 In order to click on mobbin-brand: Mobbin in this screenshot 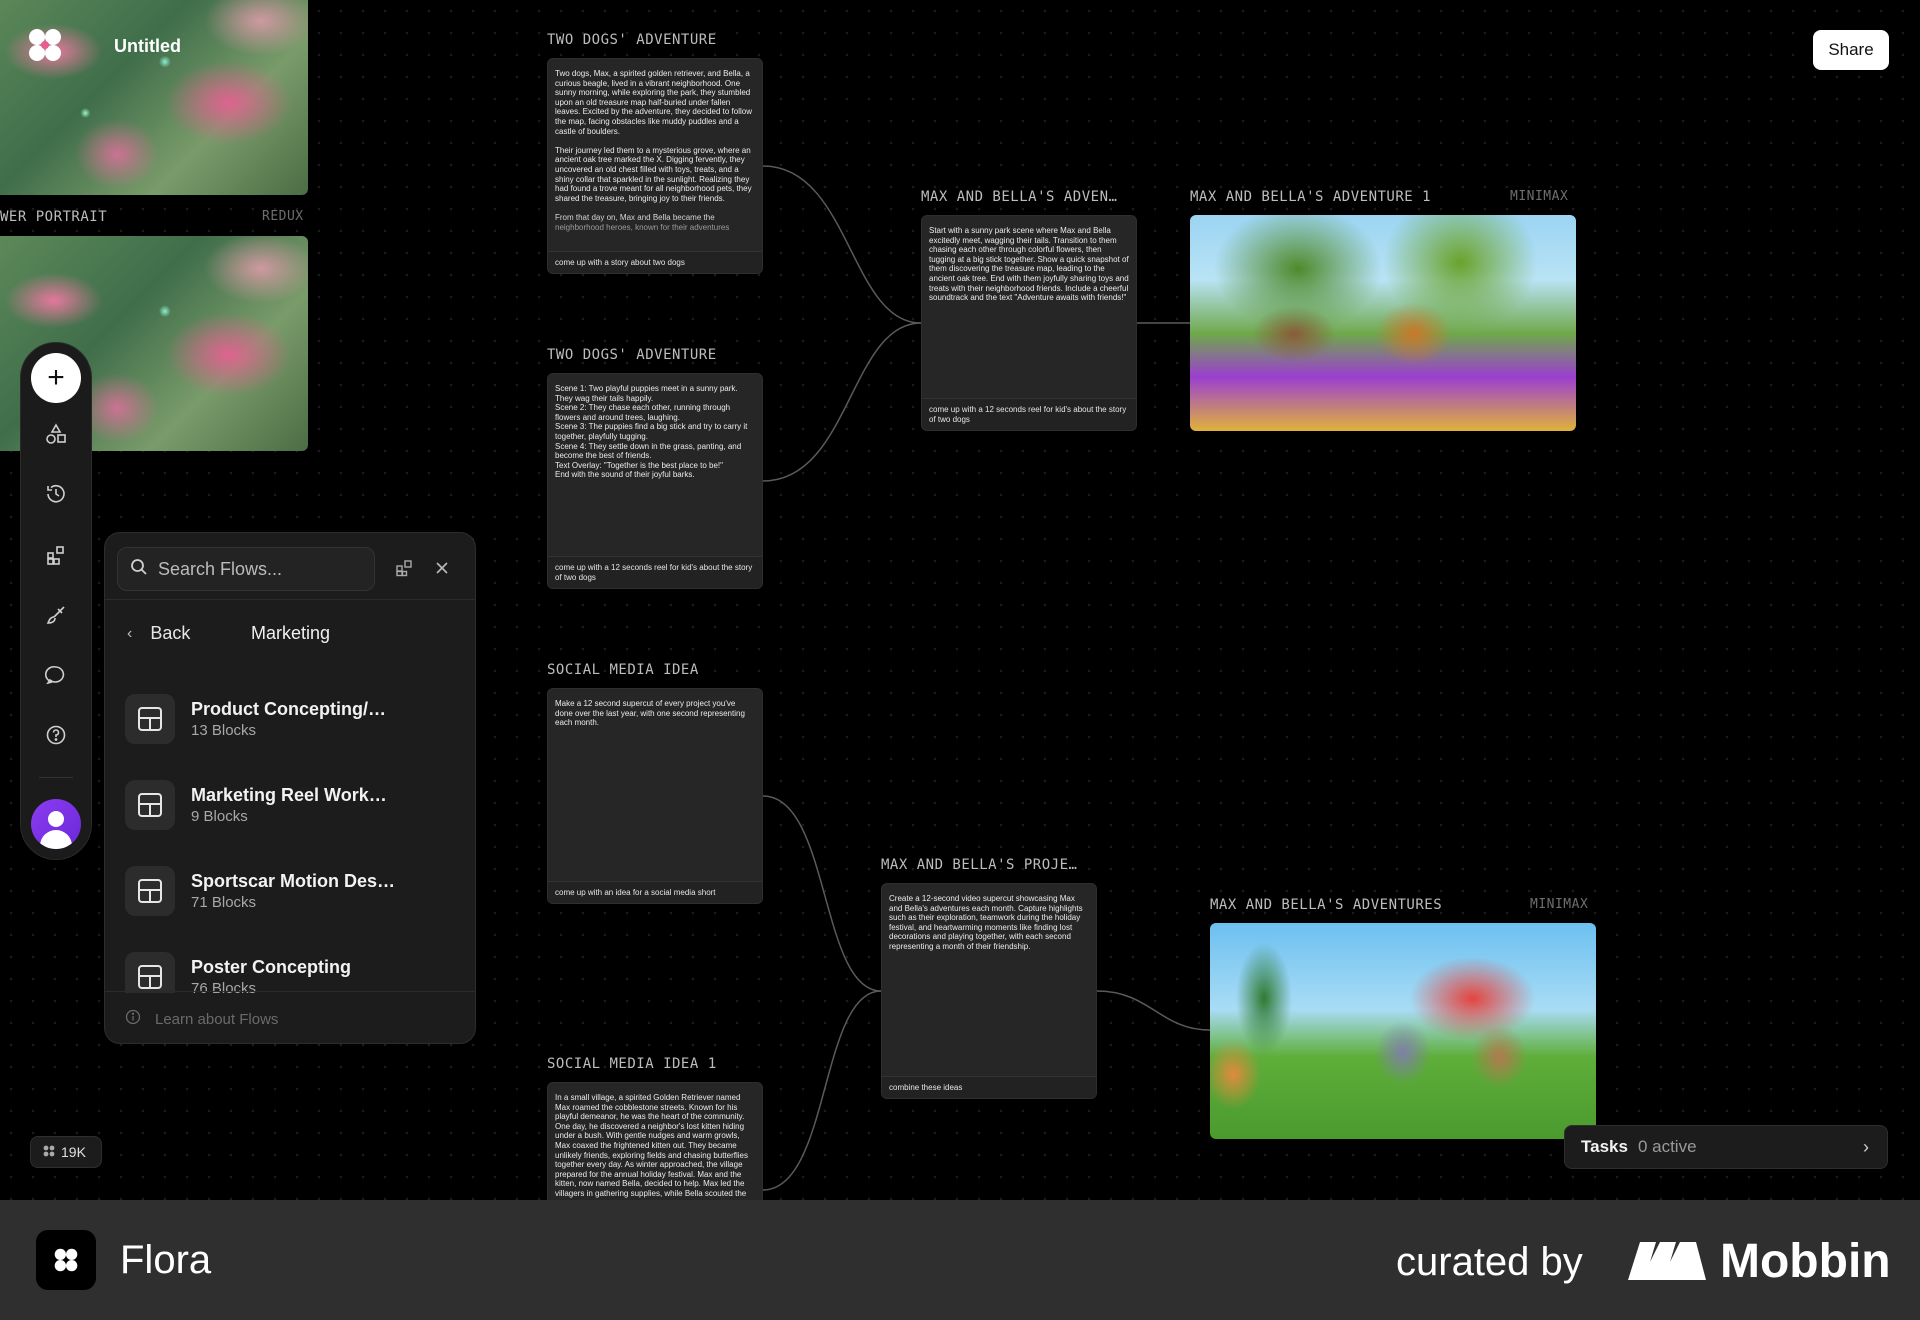, I will do `click(1805, 1261)`.